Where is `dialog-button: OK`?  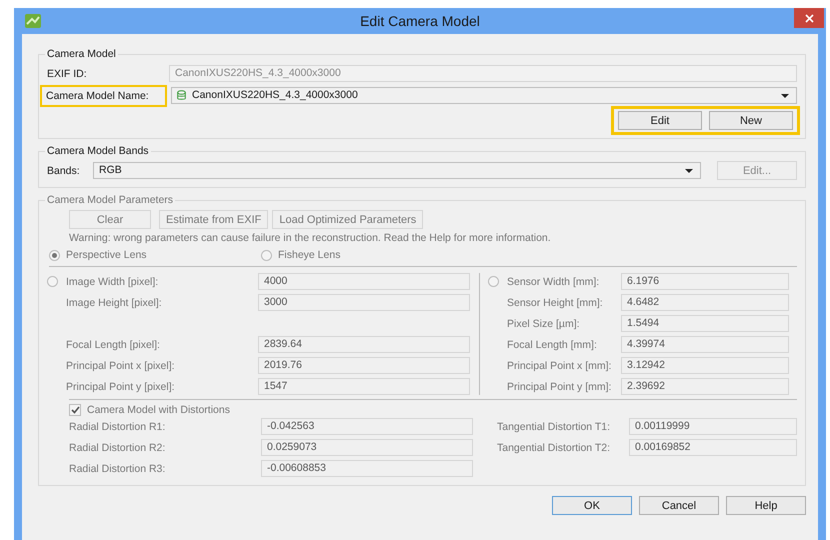
dialog-button: OK is located at coordinates (592, 505).